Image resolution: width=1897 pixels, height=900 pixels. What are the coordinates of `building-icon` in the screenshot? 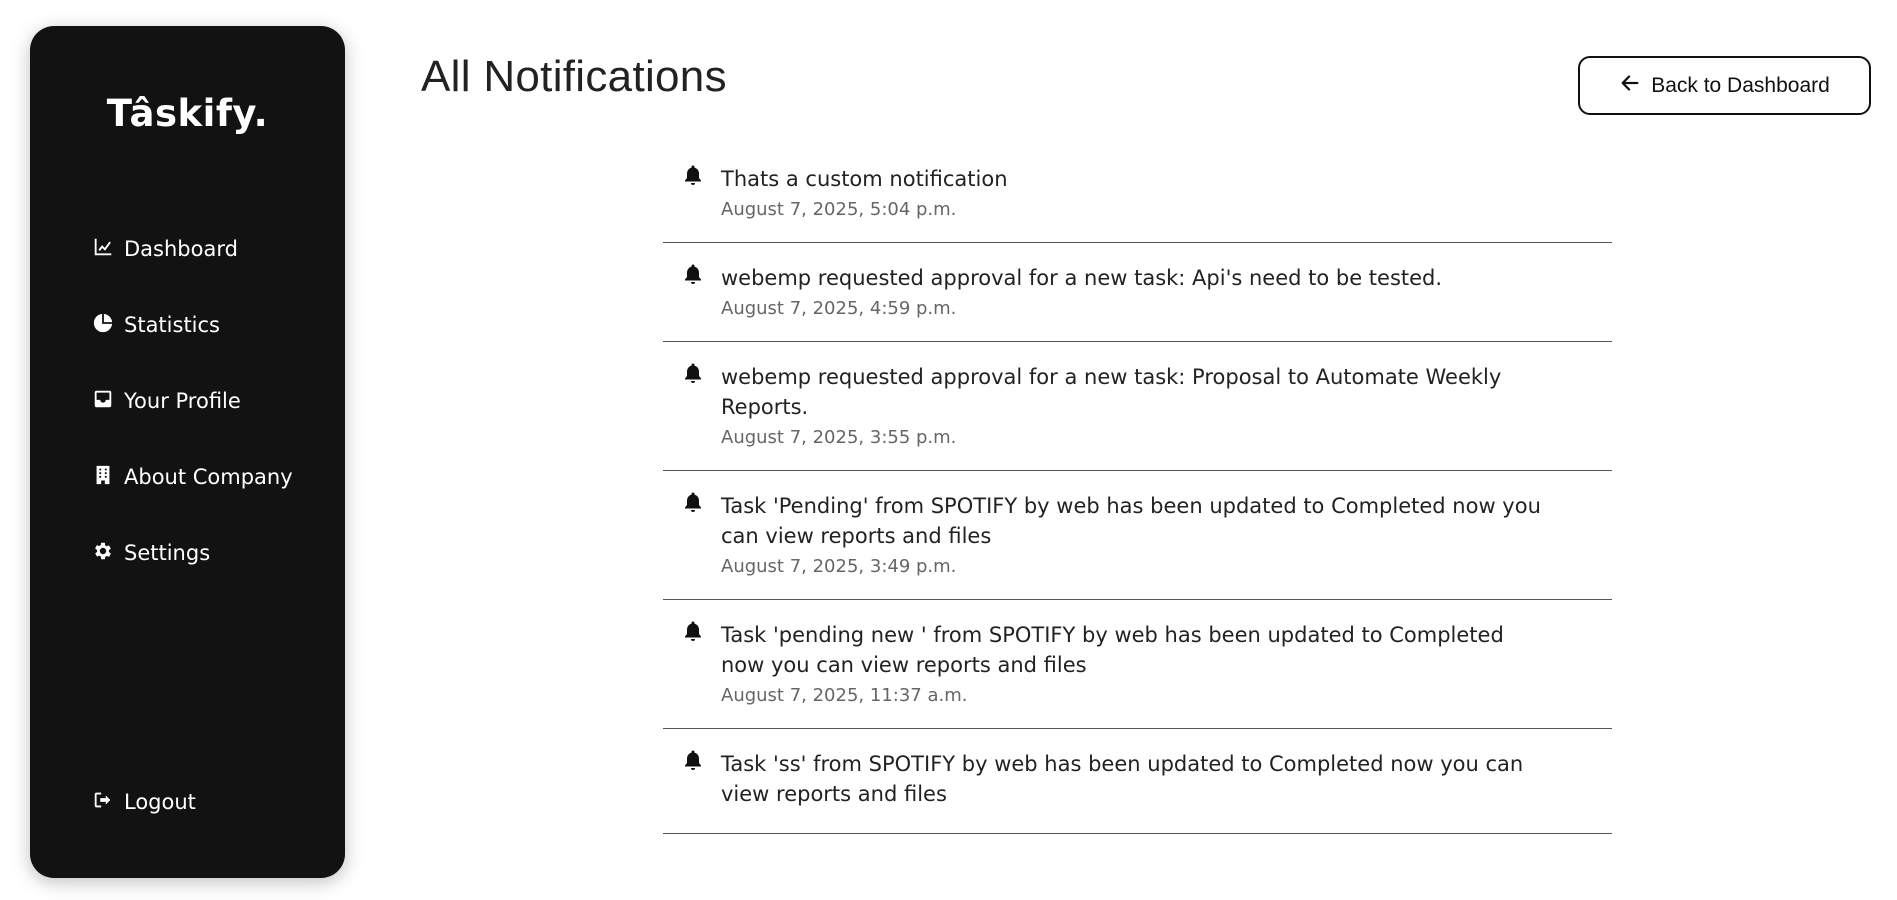 It's located at (103, 477).